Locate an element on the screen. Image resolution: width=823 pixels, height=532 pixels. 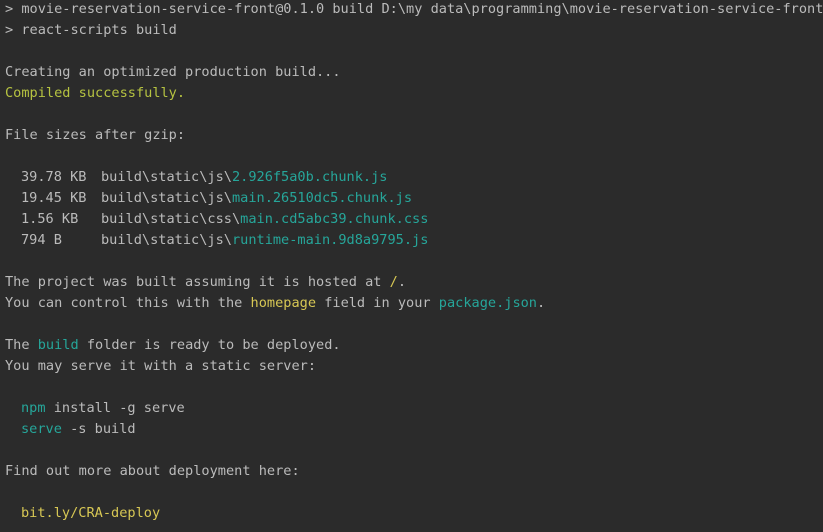
file-sizes-heading: File sizes after gzip: is located at coordinates (95, 135).